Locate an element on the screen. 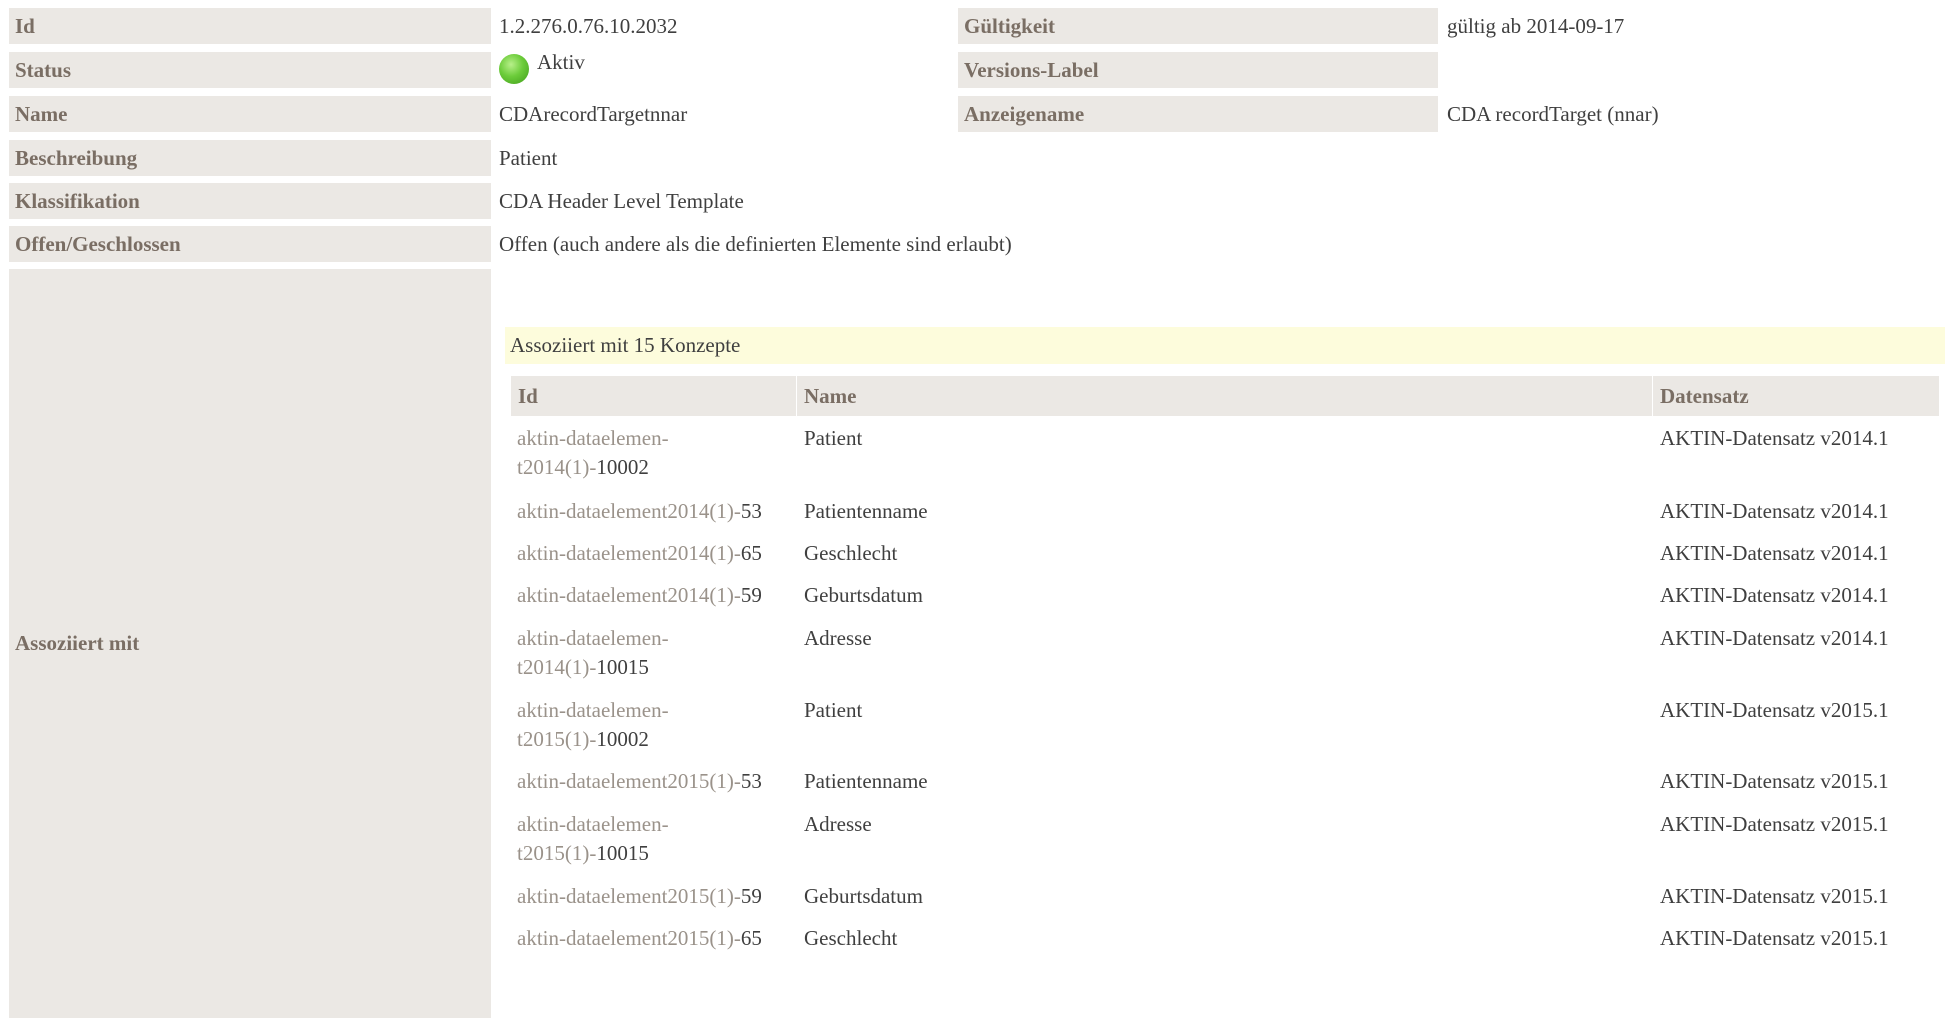  value-name: CDArecordTargetnnar is located at coordinates (593, 113).